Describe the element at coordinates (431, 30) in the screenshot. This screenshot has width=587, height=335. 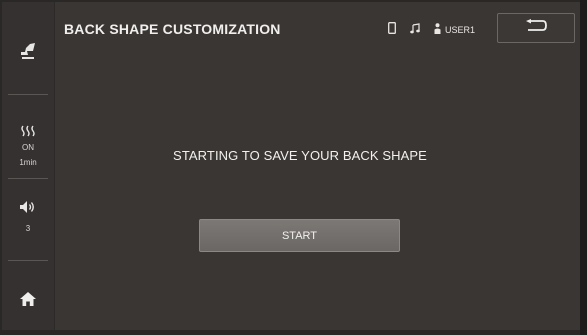
I see `status-icons: USER1` at that location.